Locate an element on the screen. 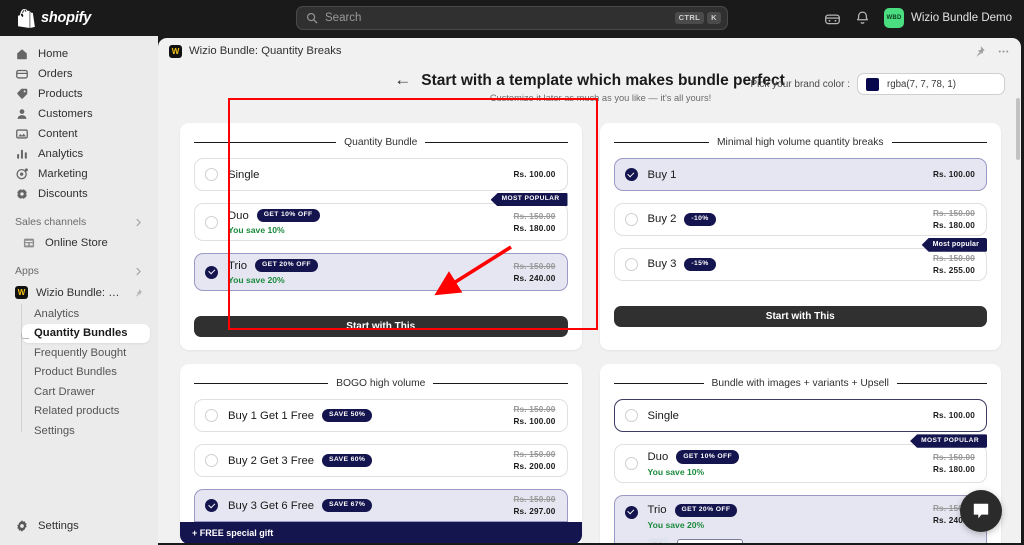 Image resolution: width=1024 pixels, height=545 pixels. sidebar-item-orders: Orders is located at coordinates (79, 74).